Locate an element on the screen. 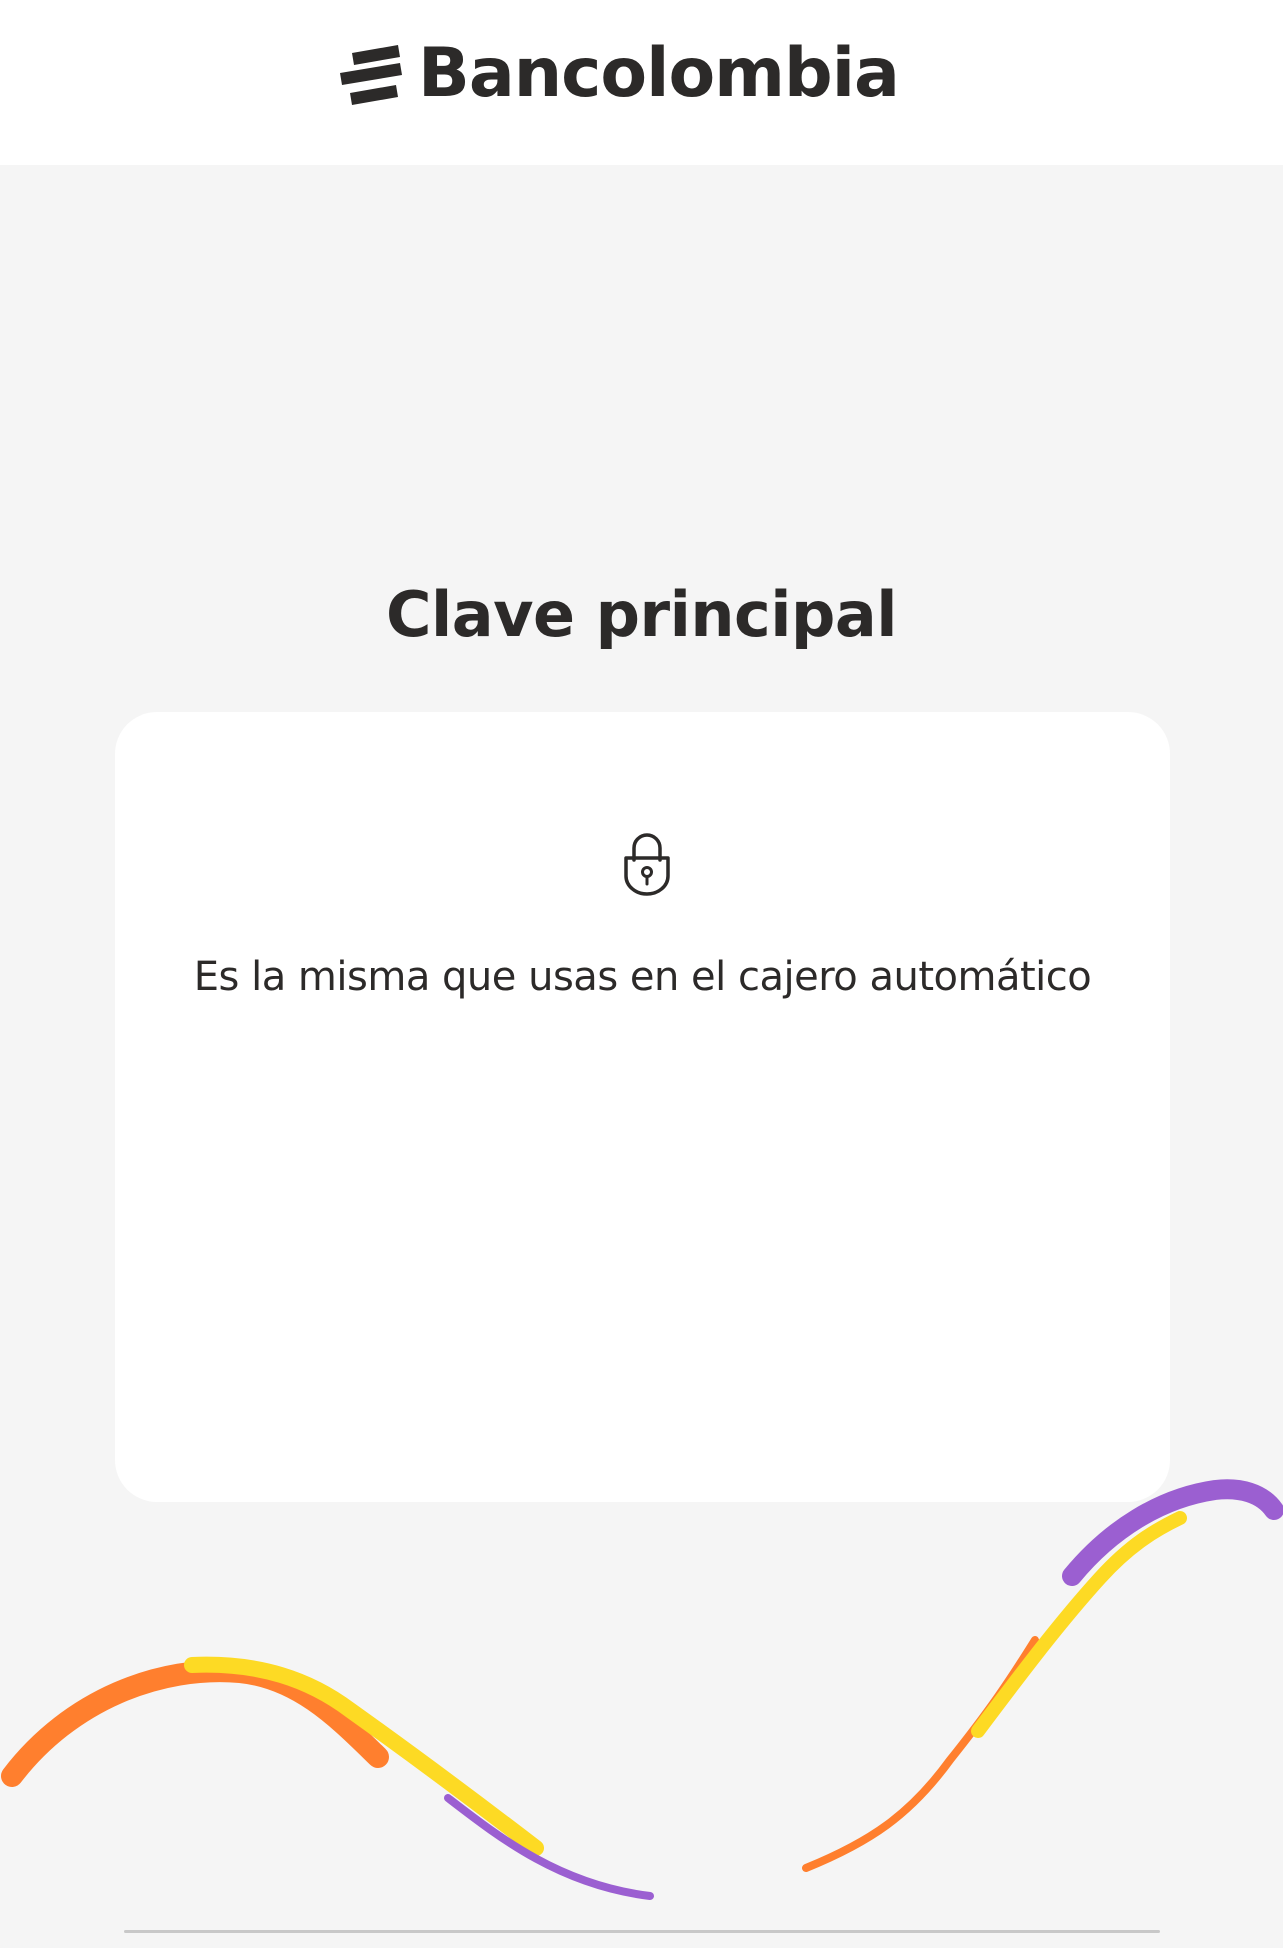 This screenshot has height=1948, width=1283. orange-wave-left is located at coordinates (195, 1723).